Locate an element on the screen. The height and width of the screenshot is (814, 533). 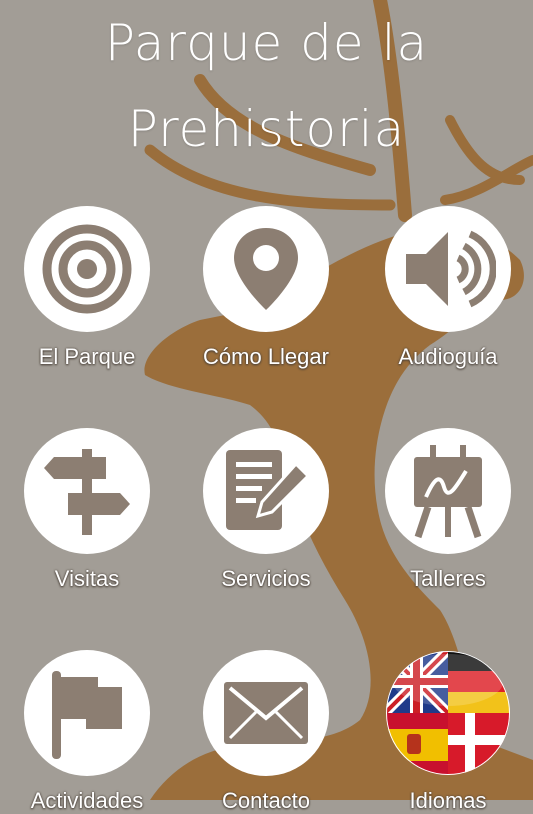
flag-icon is located at coordinates (87, 715).